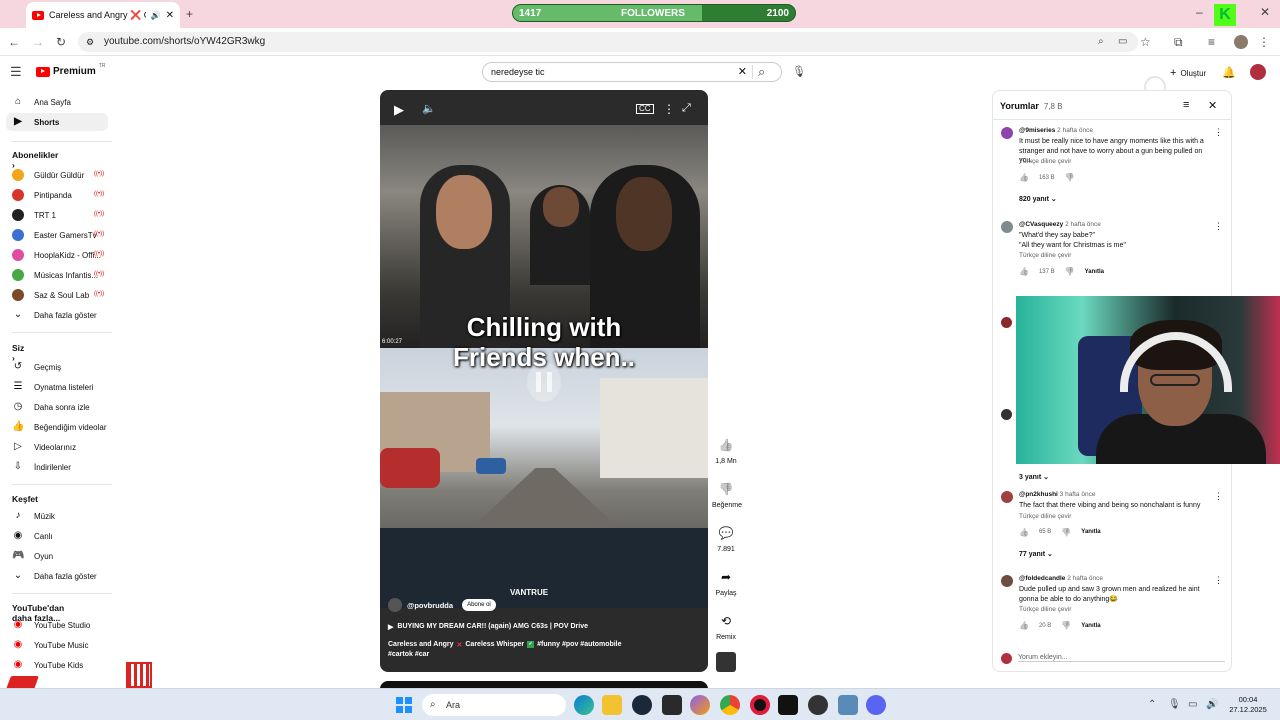 The image size is (1280, 720). Describe the element at coordinates (62, 556) in the screenshot. I see `sidebar-item-oyun: 🎮 Oyun` at that location.